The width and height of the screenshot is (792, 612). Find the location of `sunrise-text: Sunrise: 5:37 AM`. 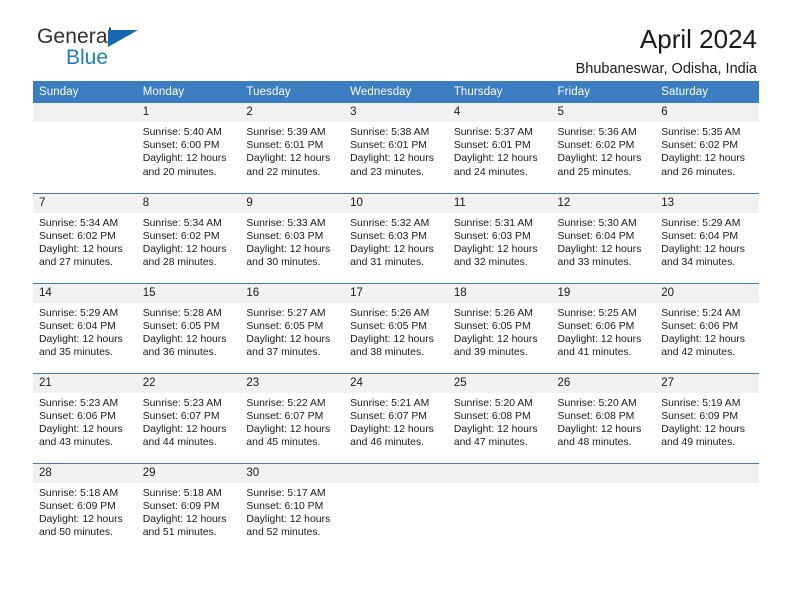

sunrise-text: Sunrise: 5:37 AM is located at coordinates (493, 132).